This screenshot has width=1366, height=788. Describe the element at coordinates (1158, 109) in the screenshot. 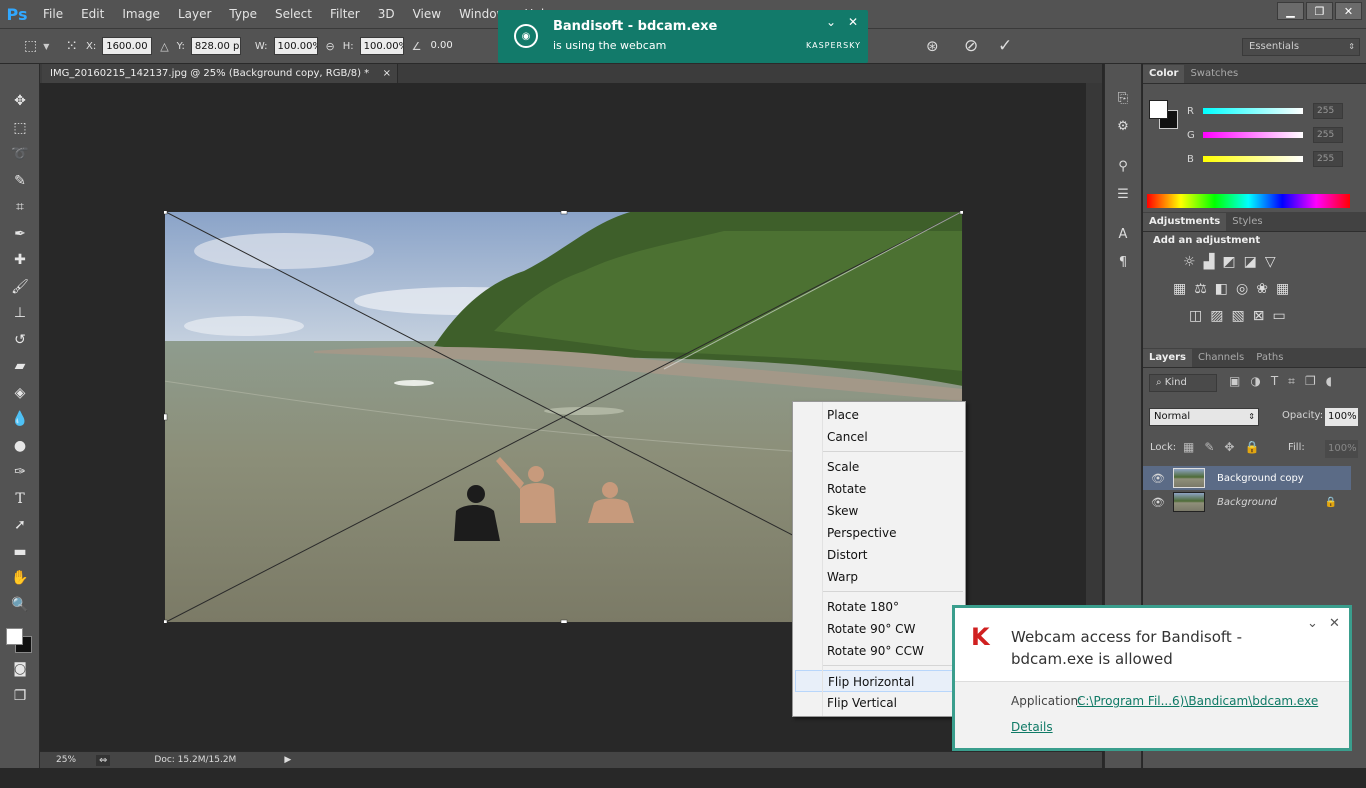

I see `panel-fg-swatch` at that location.